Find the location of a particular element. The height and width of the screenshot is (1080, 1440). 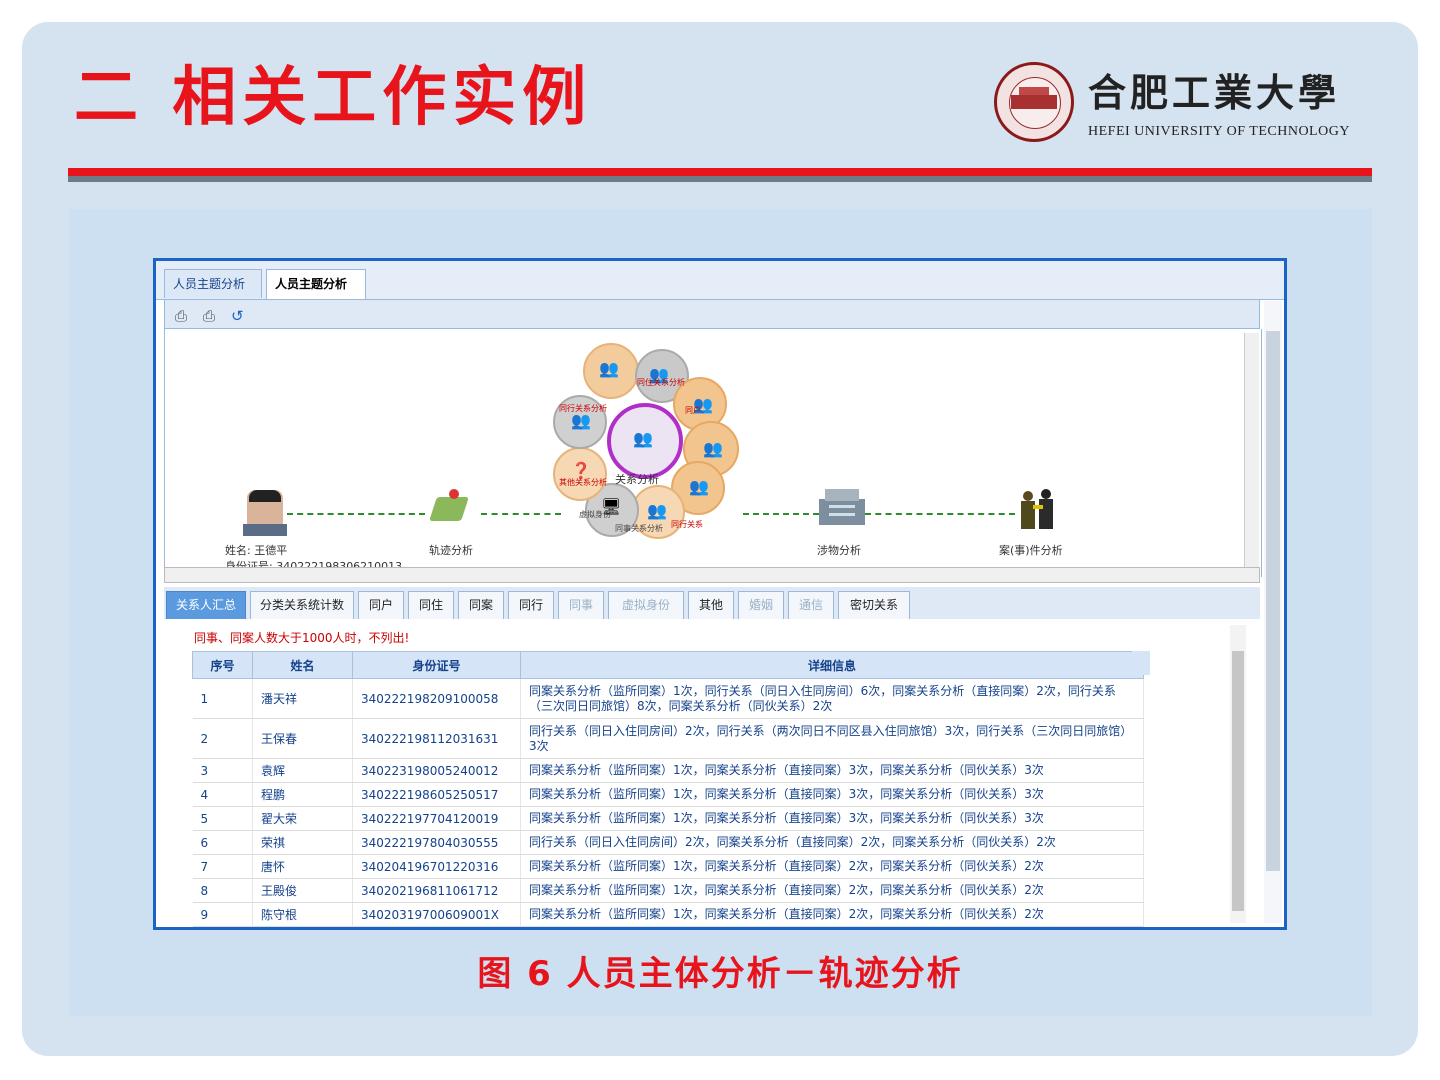

cell-id: 340222198209100058 is located at coordinates (436, 698).